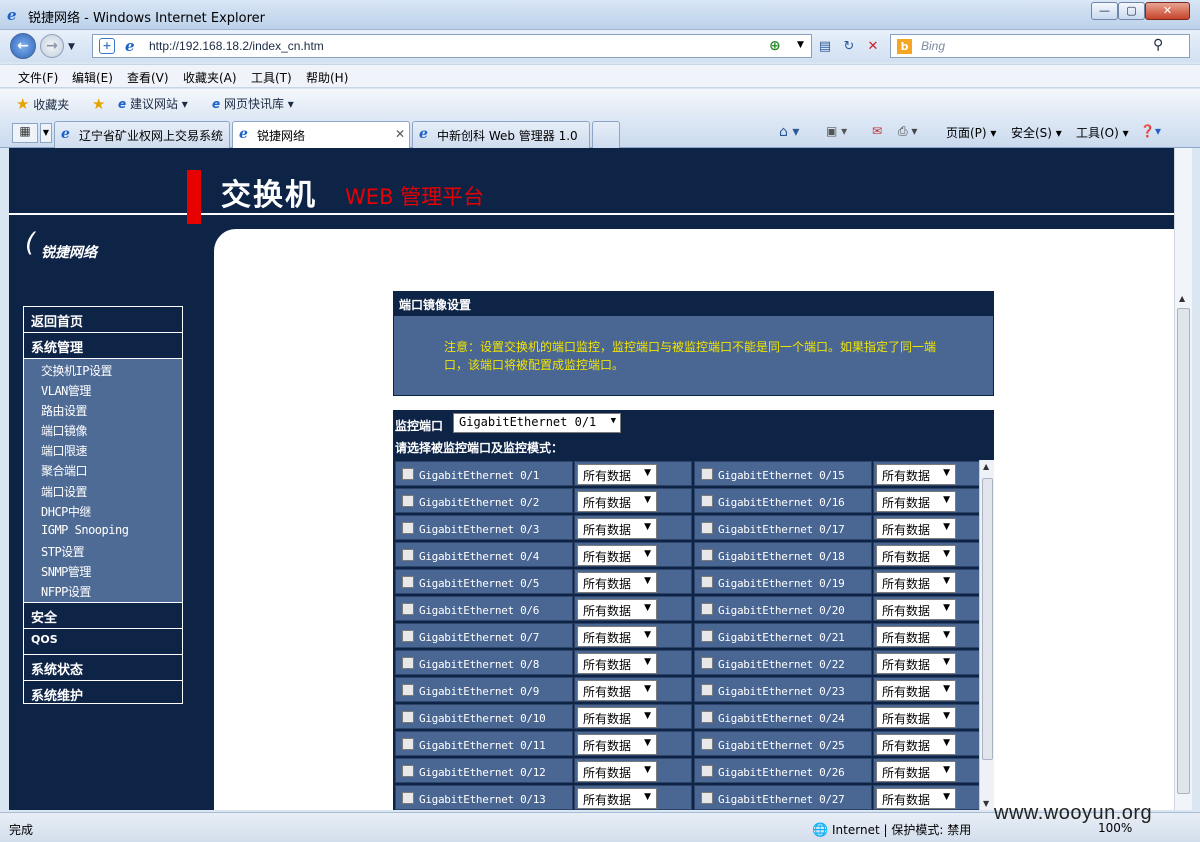  Describe the element at coordinates (103, 370) in the screenshot. I see `sidebar-item-ip: 交换机IP设置` at that location.